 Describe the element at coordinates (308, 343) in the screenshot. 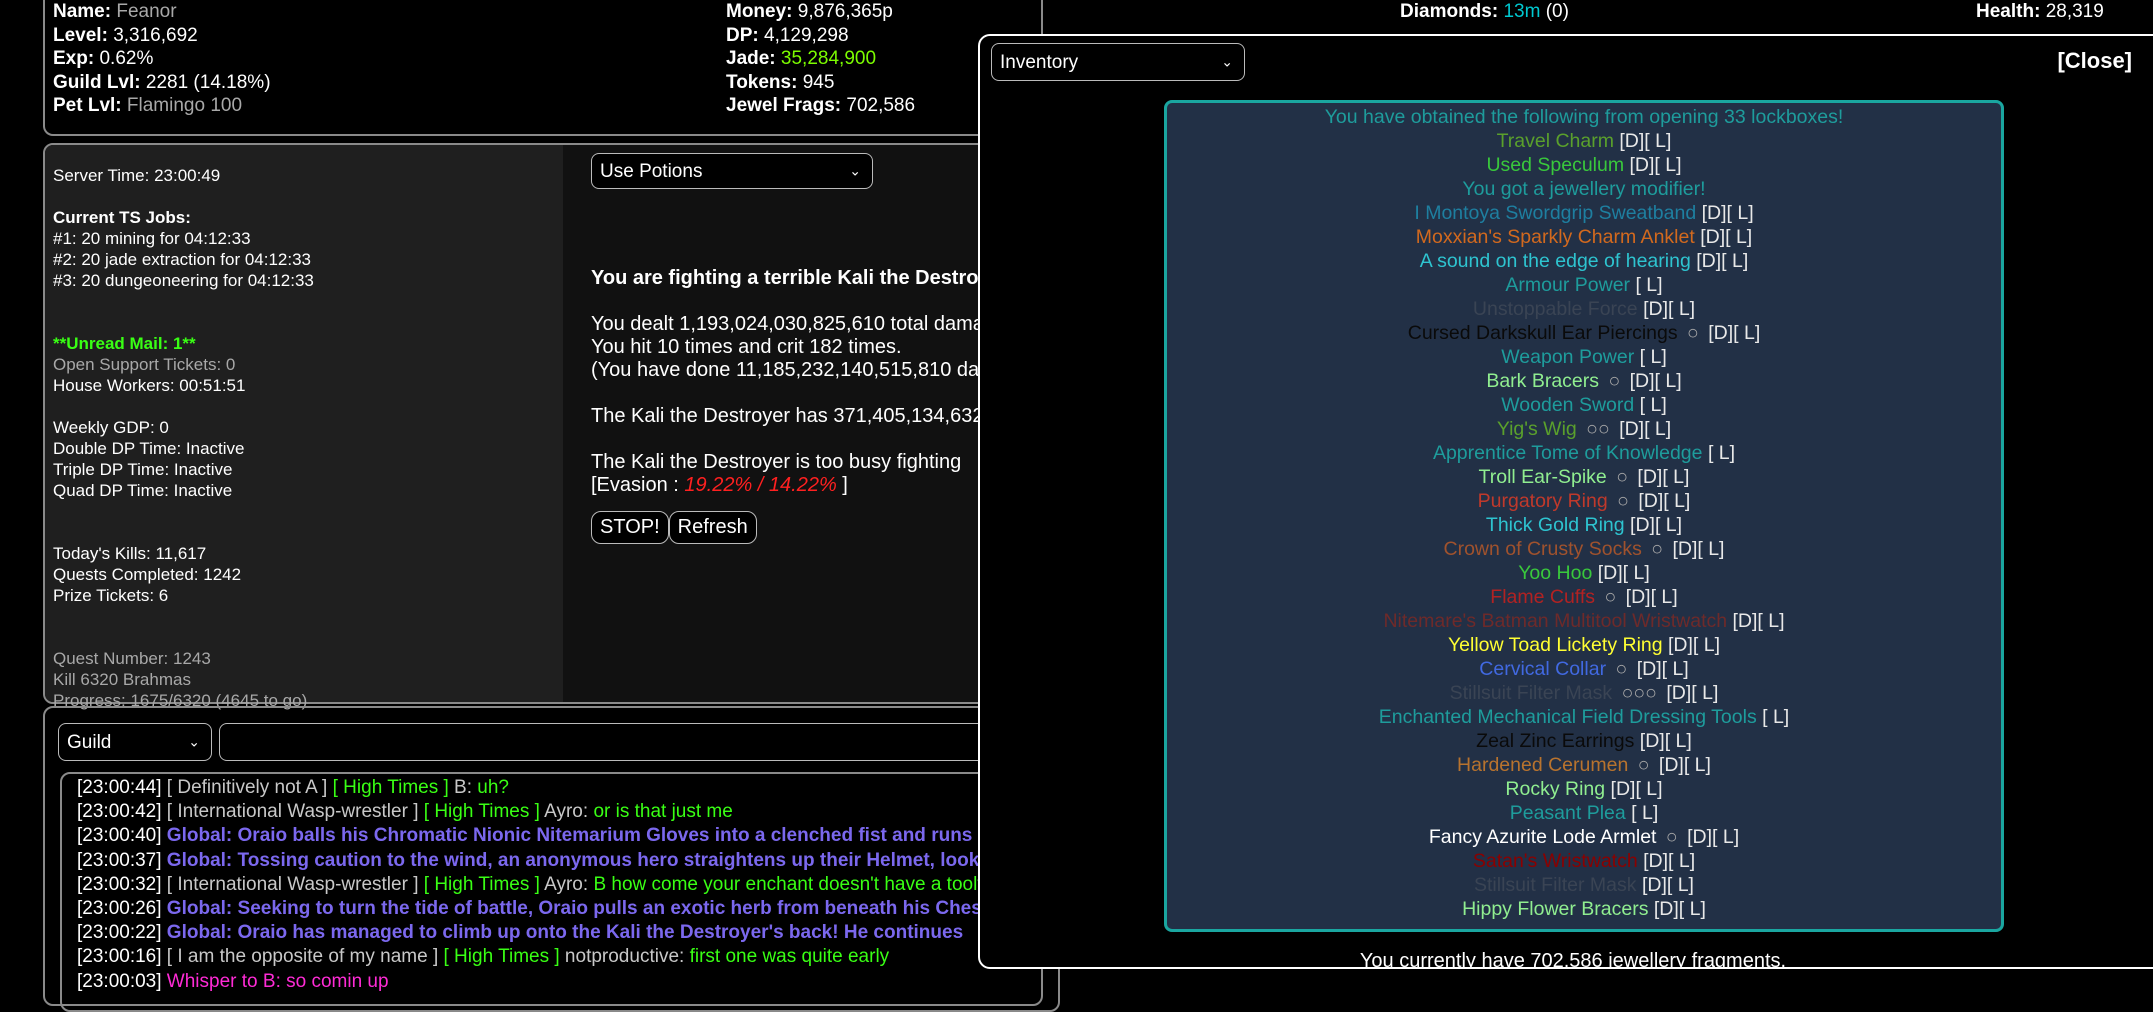

I see `unread-mail-link: **Unread Mail: 1**` at that location.